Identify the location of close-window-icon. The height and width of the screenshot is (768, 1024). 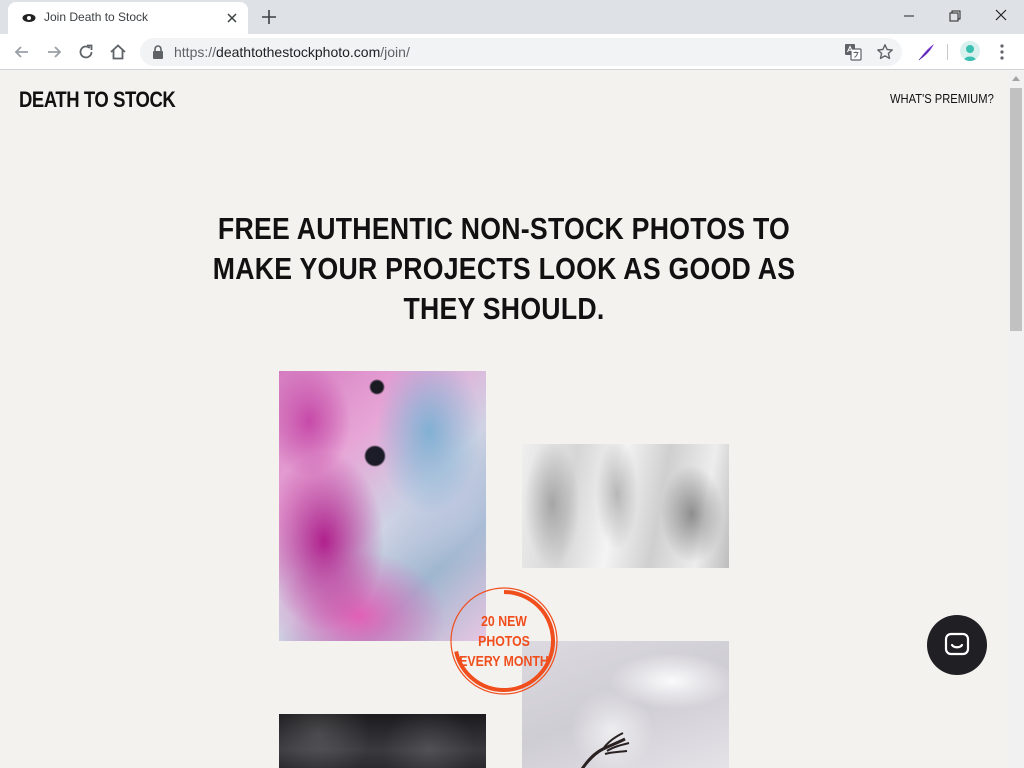
(1001, 16).